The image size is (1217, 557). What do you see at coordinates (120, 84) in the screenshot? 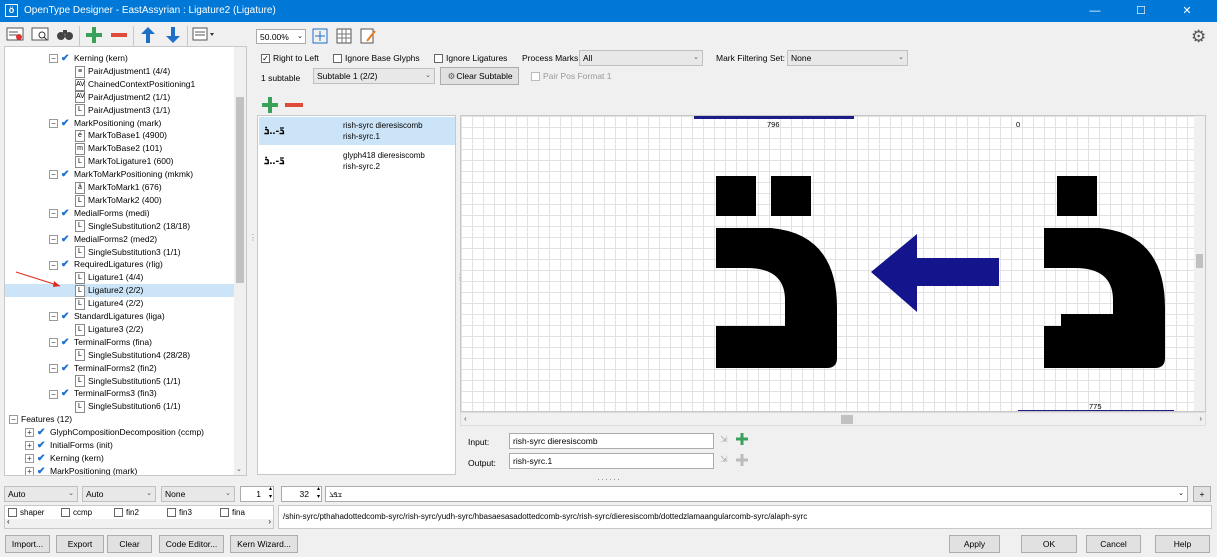
I see `tree-item: AV ChainedContextPositioning1` at bounding box center [120, 84].